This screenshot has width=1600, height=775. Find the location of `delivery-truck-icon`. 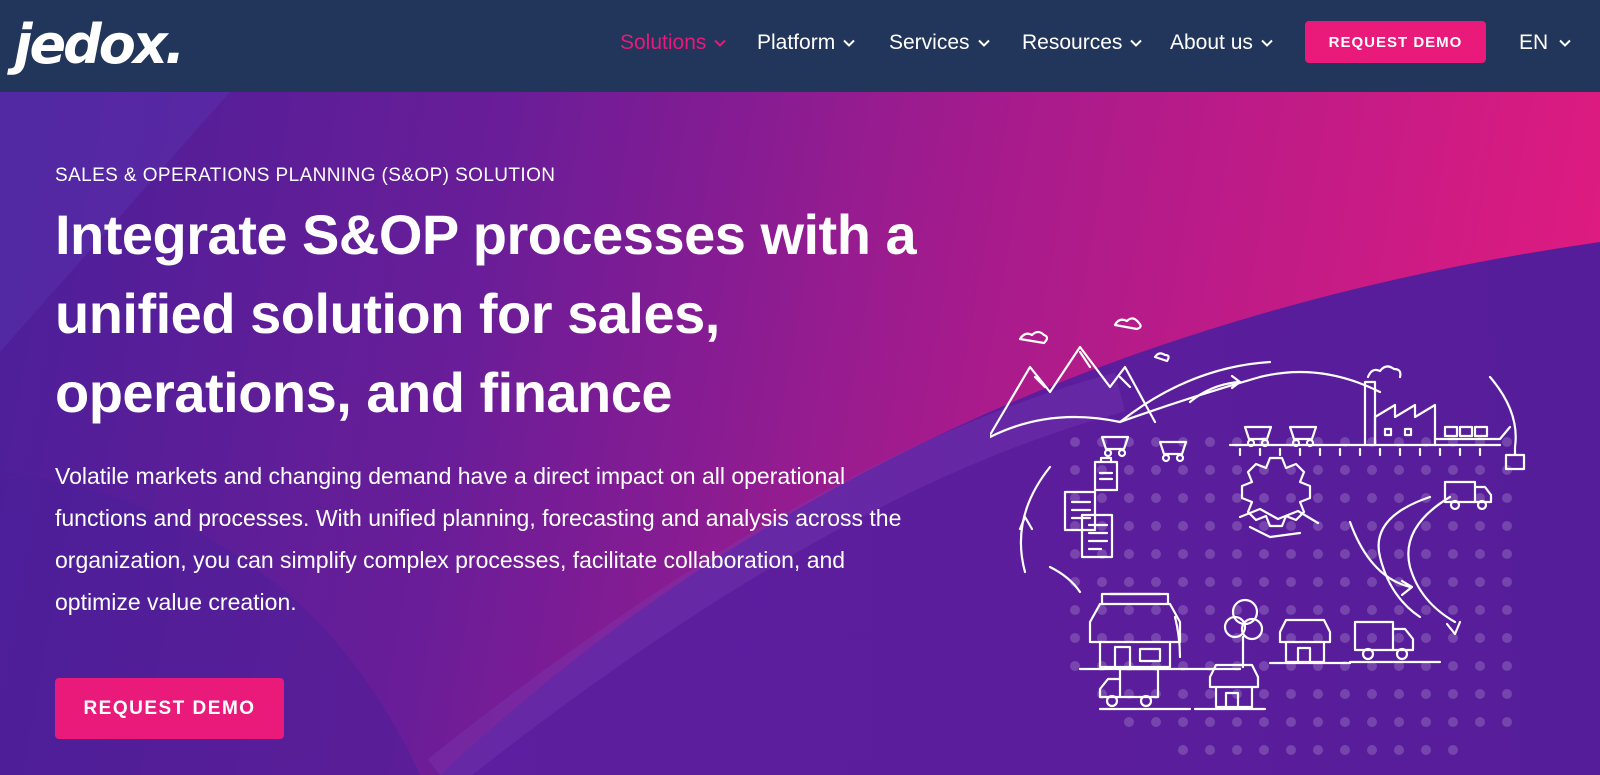

delivery-truck-icon is located at coordinates (1145, 689).